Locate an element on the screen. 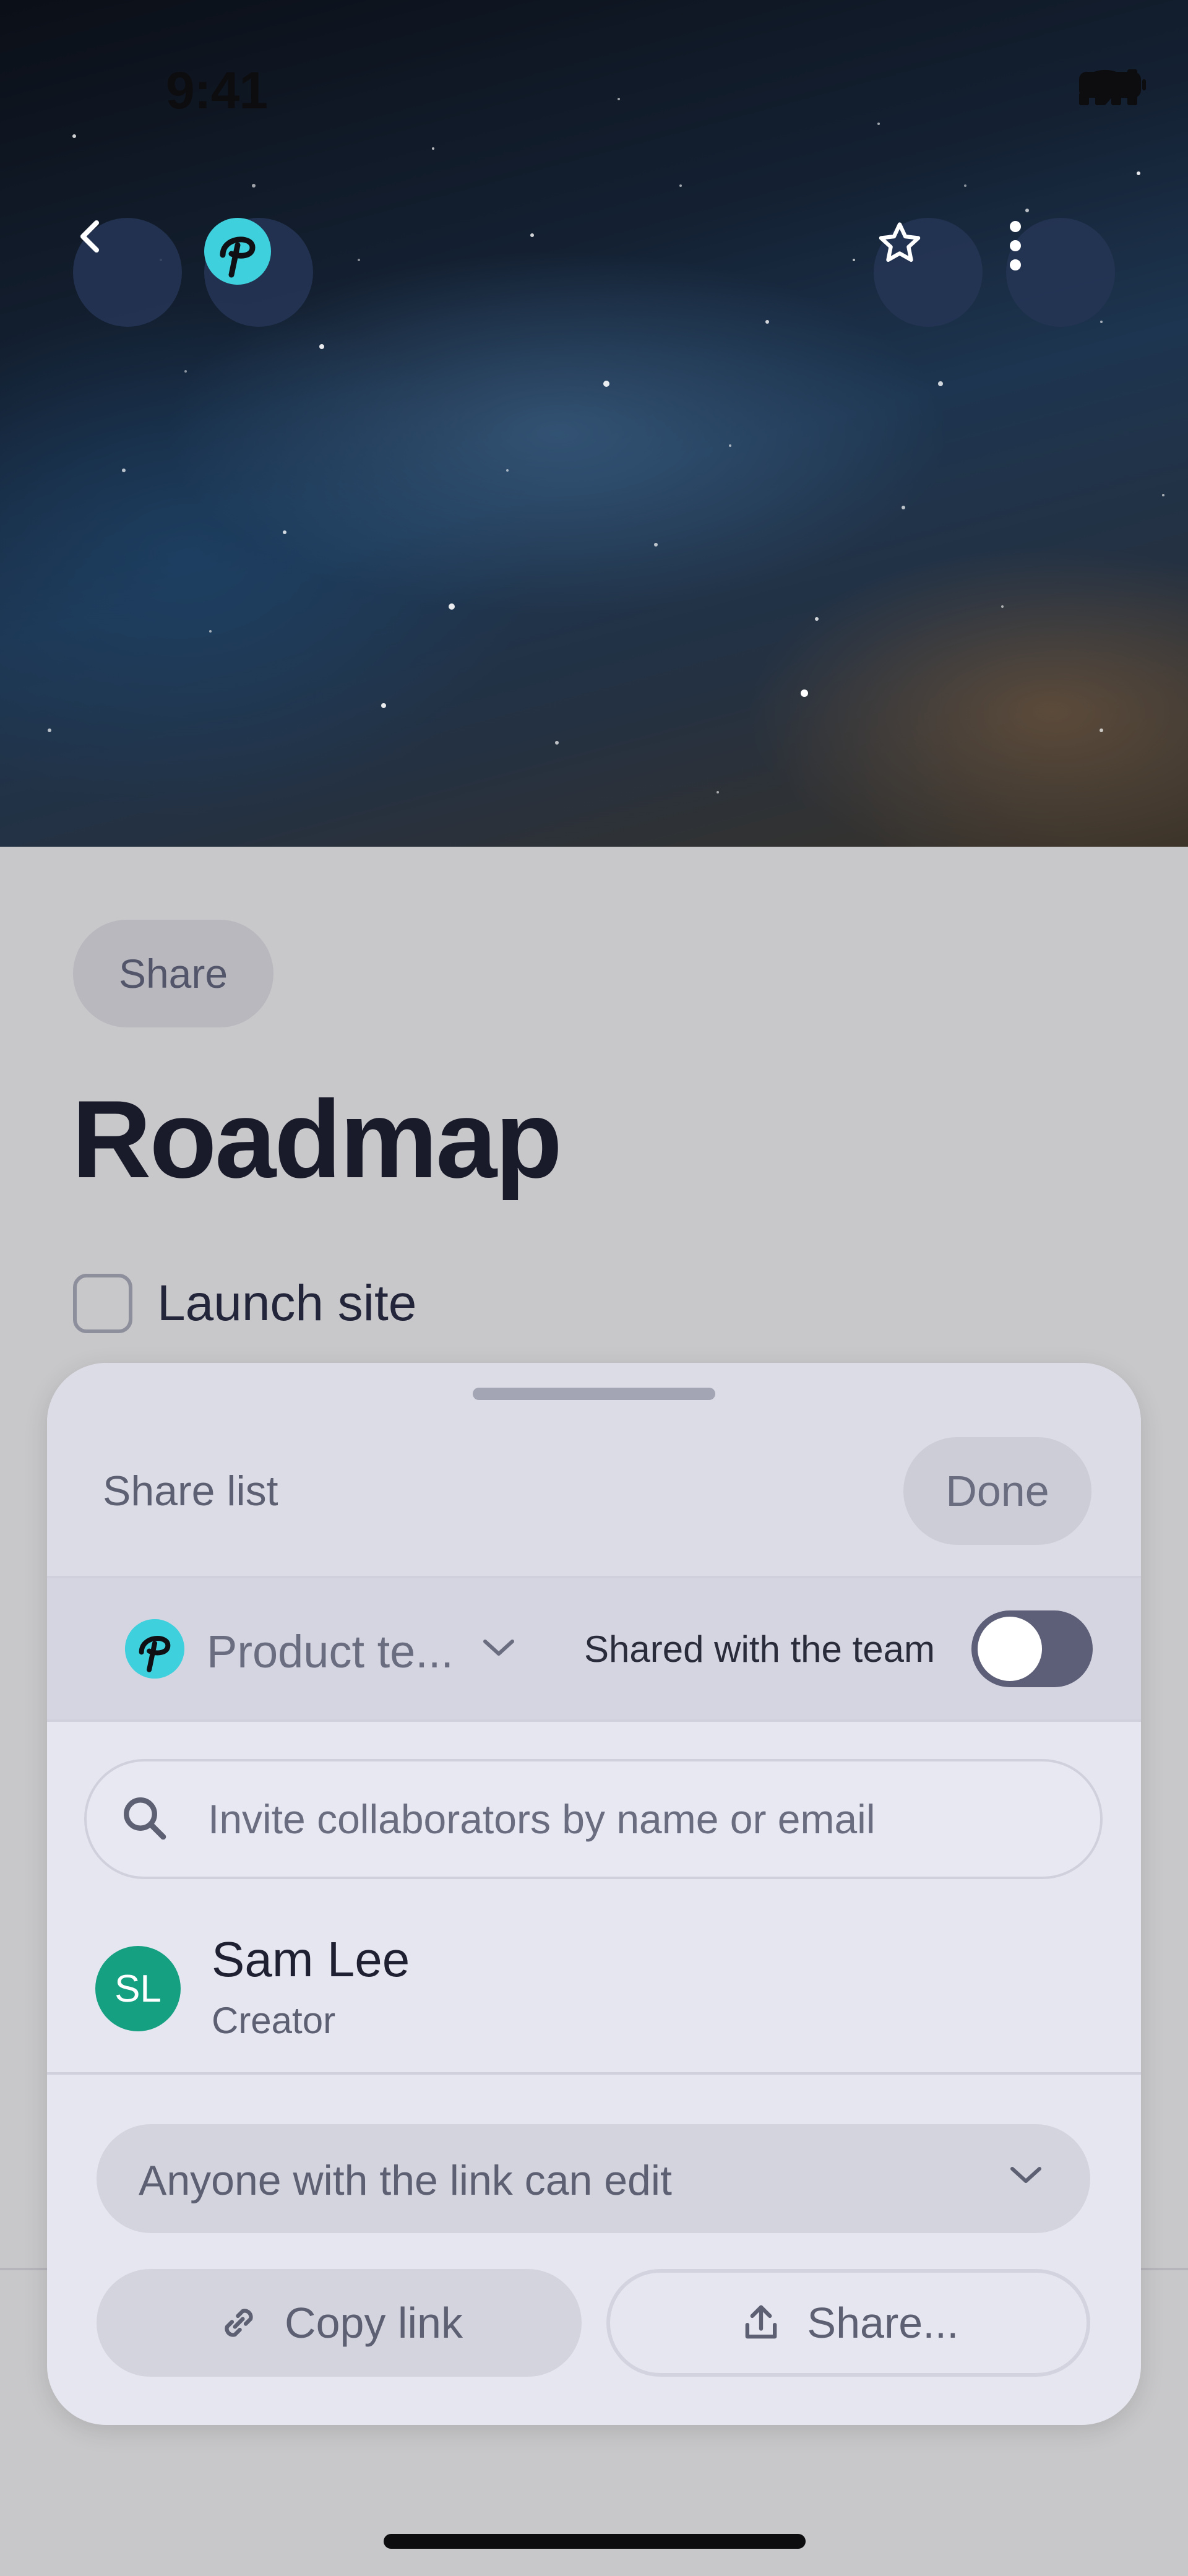  sheet-title: Share list is located at coordinates (190, 1491).